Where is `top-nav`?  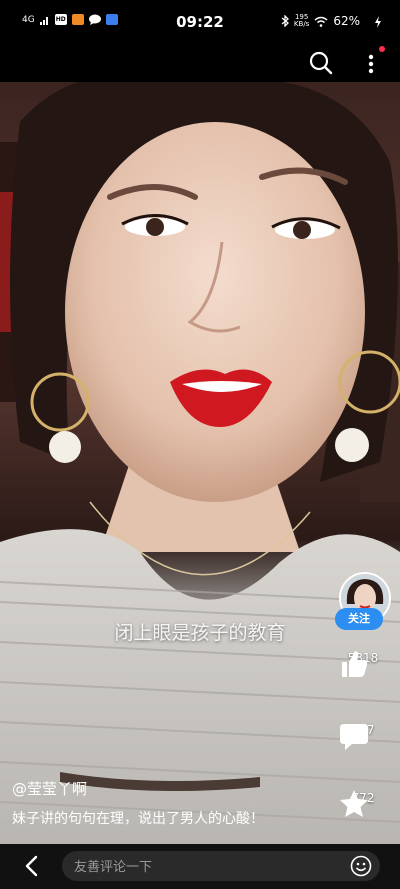 top-nav is located at coordinates (200, 63).